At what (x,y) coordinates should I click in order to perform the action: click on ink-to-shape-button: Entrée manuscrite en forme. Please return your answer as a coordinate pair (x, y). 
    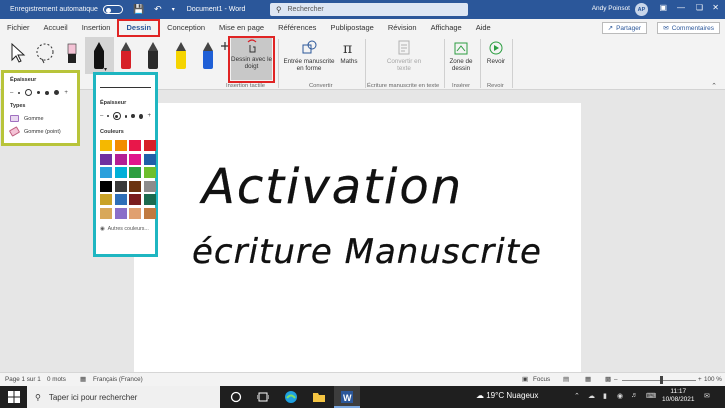
    Looking at the image, I should click on (309, 56).